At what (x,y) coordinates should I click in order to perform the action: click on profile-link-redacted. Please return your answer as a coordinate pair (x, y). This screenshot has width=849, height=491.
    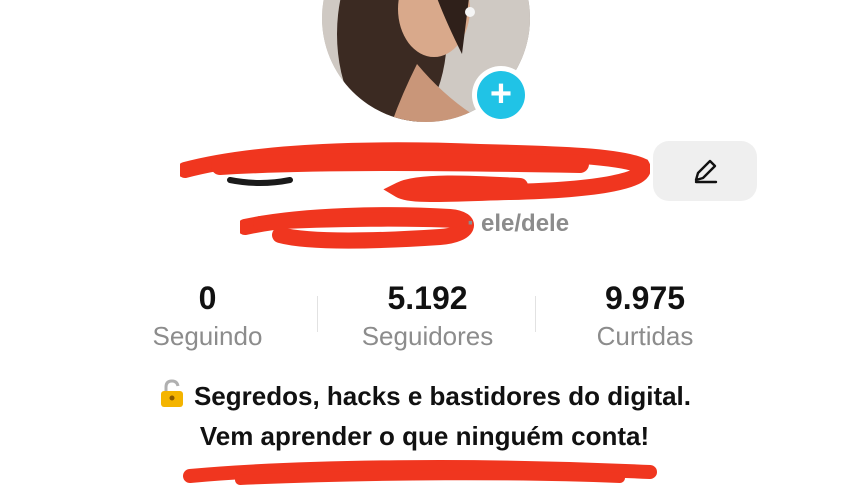
    Looking at the image, I should click on (425, 474).